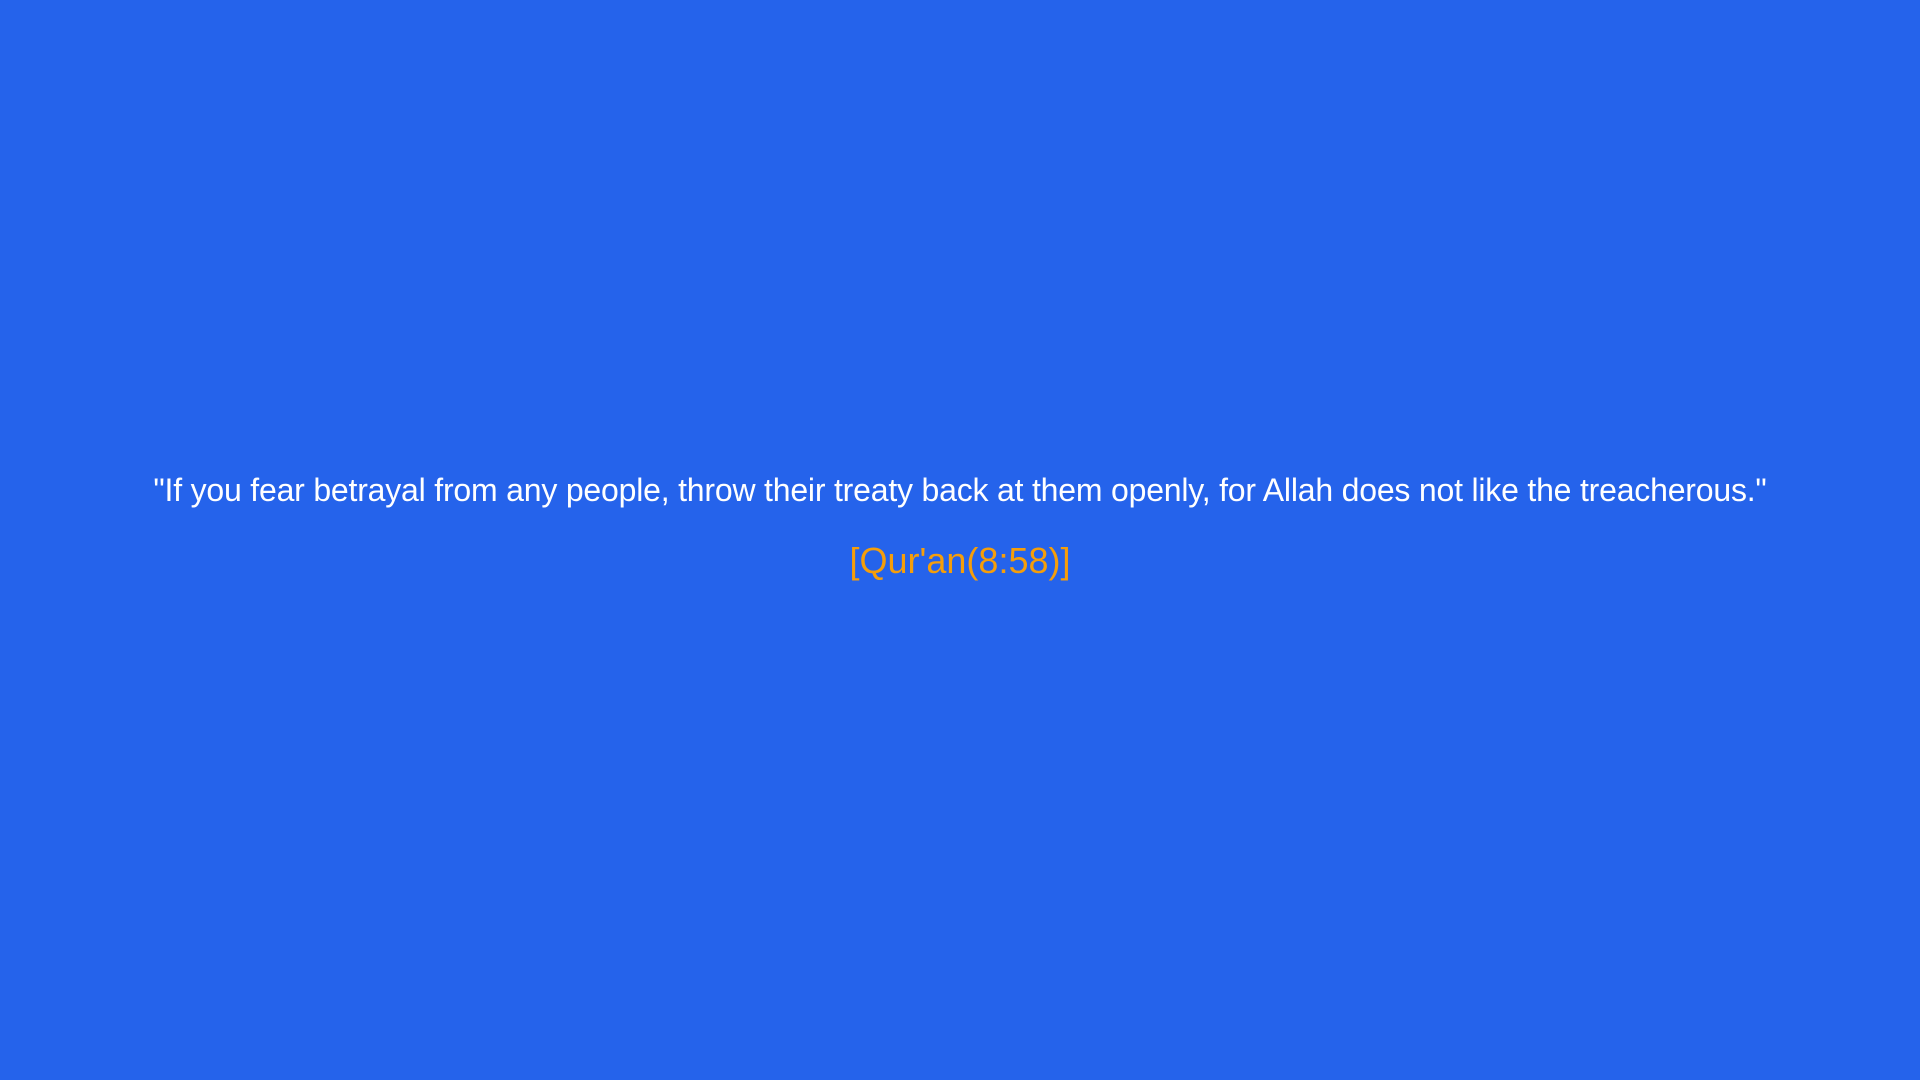 The width and height of the screenshot is (1920, 1080). I want to click on quote-citation: [Qur'an(8:58)], so click(960, 560).